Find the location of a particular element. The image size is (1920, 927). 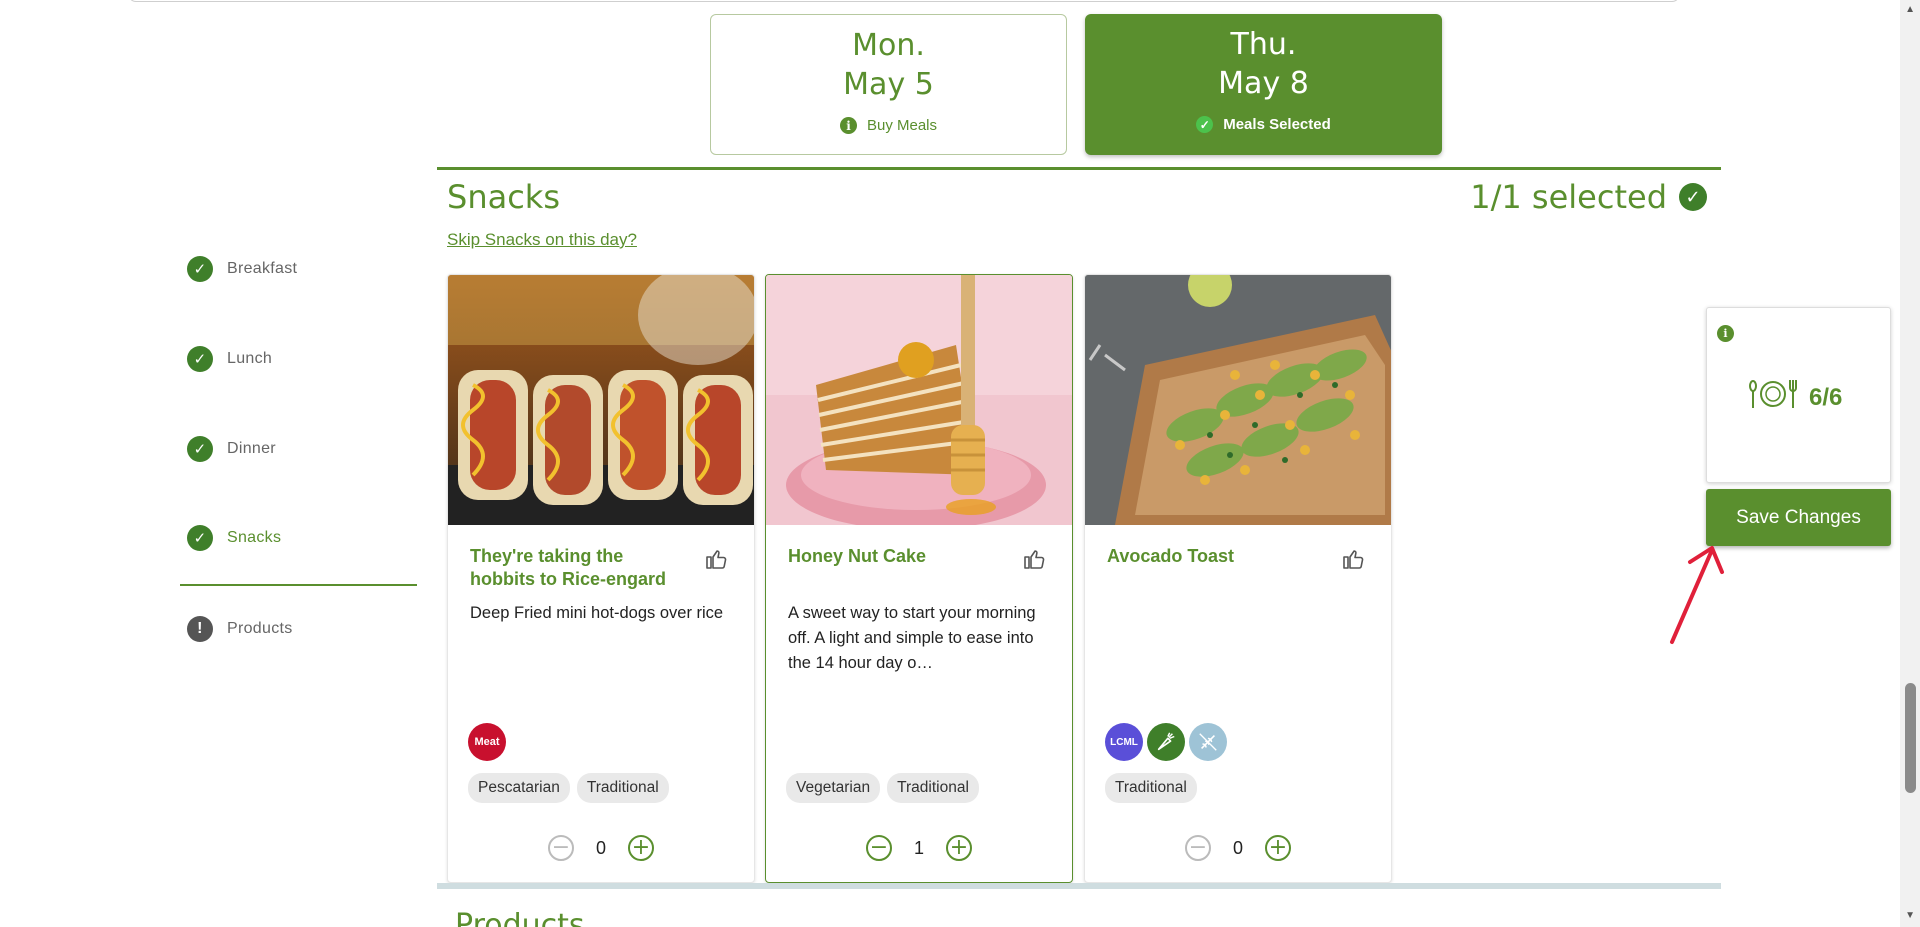

day-tab-dow: Thu. is located at coordinates (1263, 44).